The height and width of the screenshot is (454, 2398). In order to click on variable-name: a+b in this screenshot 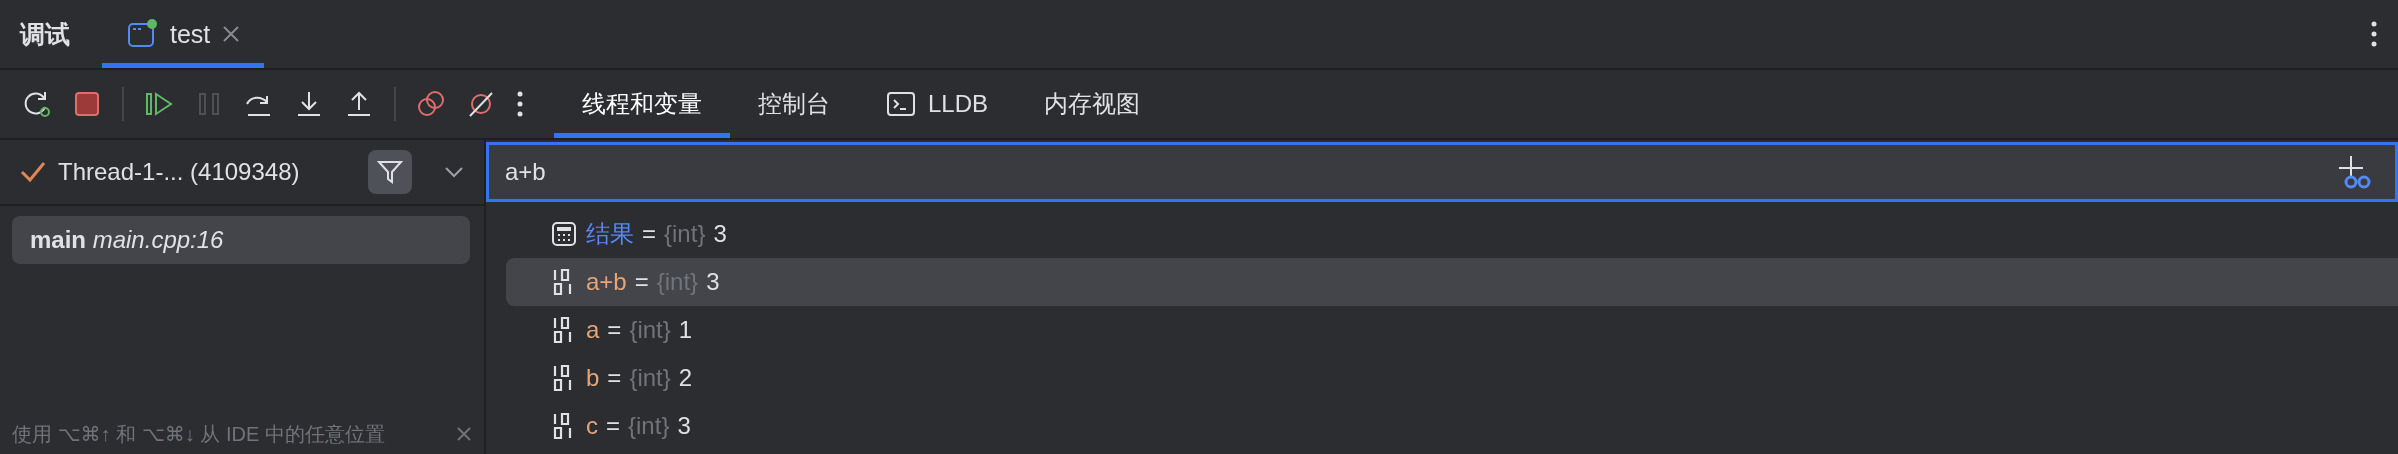, I will do `click(606, 282)`.